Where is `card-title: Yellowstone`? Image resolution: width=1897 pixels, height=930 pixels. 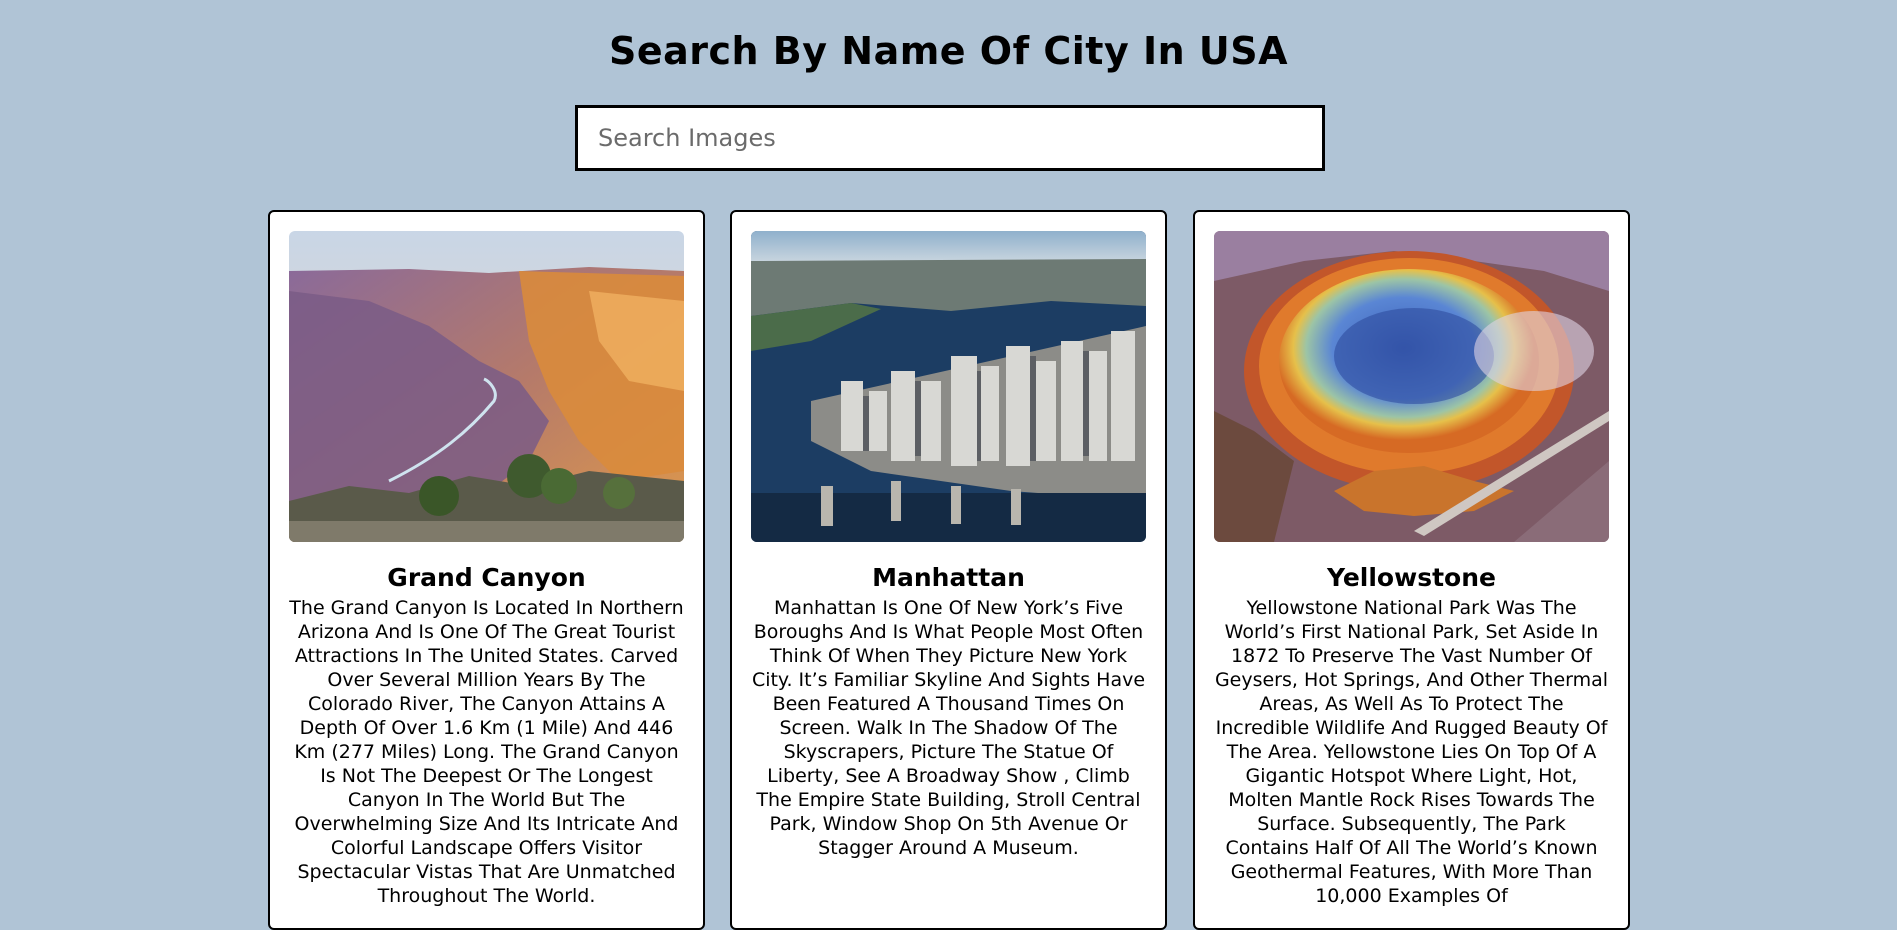
card-title: Yellowstone is located at coordinates (1411, 577).